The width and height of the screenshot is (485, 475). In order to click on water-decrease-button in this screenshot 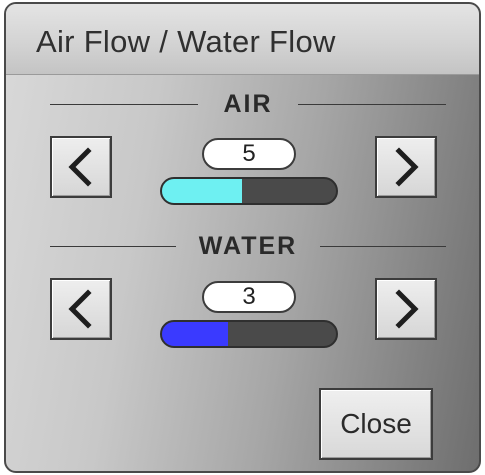, I will do `click(81, 309)`.